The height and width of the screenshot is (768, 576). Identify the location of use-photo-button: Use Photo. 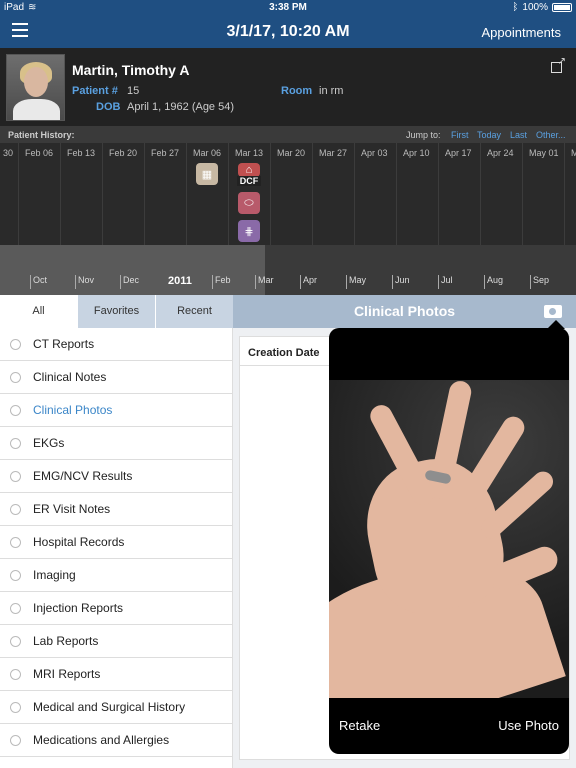
(528, 725).